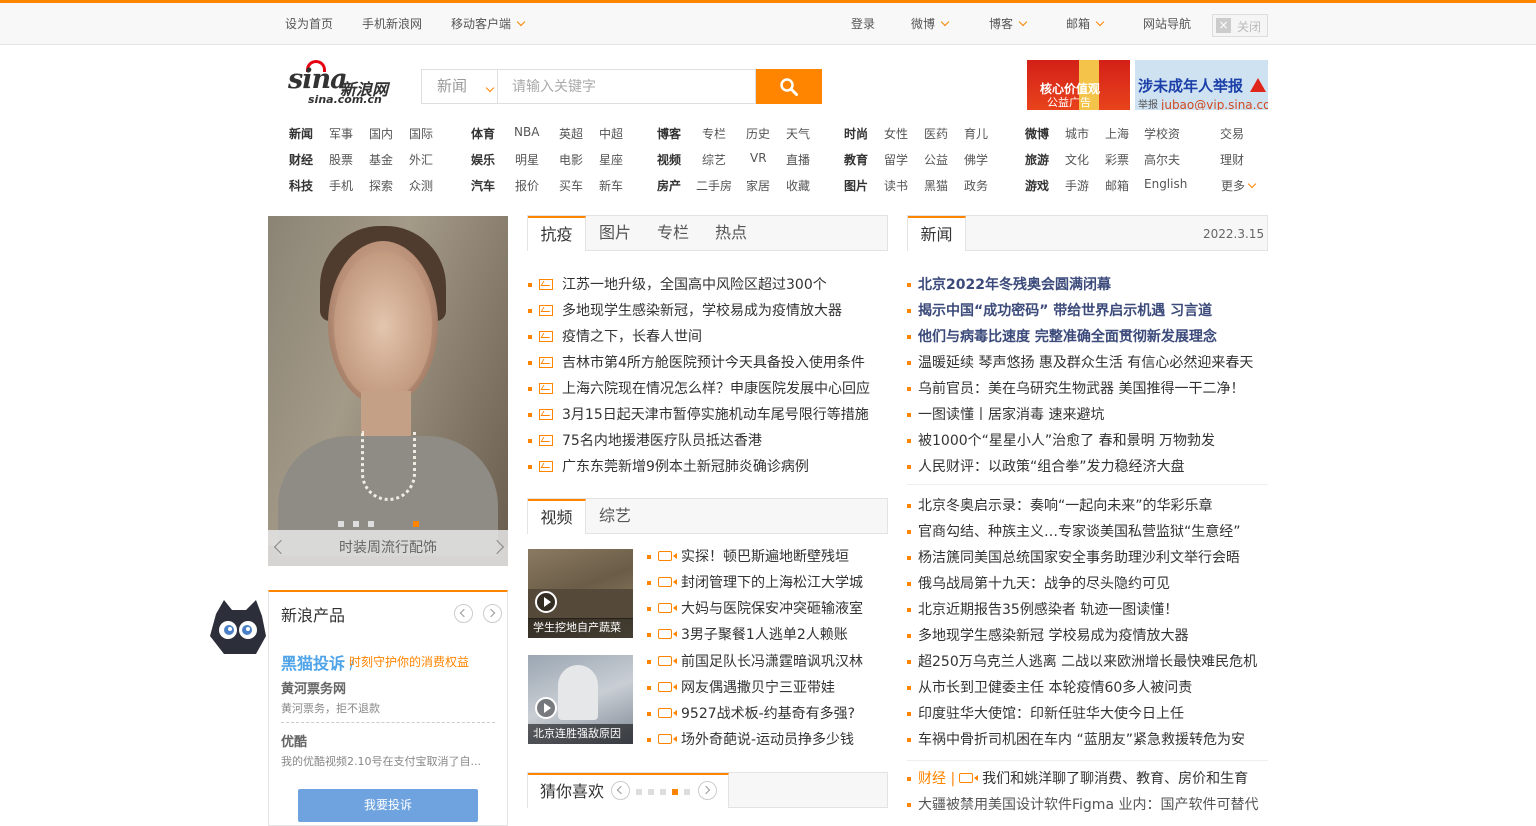 The width and height of the screenshot is (1536, 826). What do you see at coordinates (615, 233) in the screenshot?
I see `tab-pictures: 图片` at bounding box center [615, 233].